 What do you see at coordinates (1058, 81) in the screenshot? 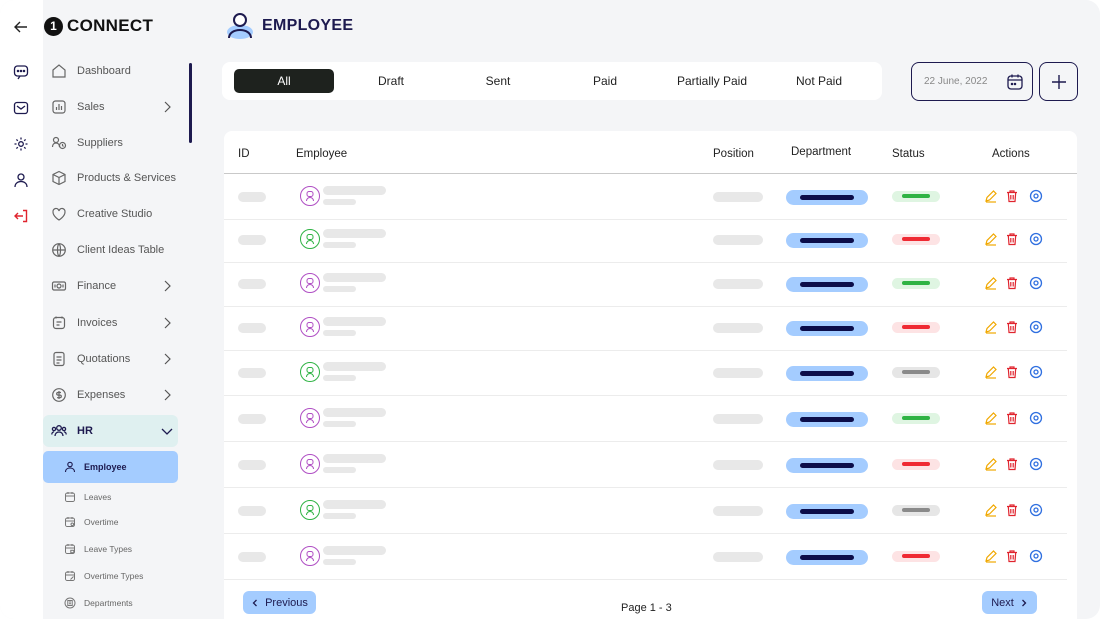
I see `add-employee-button` at bounding box center [1058, 81].